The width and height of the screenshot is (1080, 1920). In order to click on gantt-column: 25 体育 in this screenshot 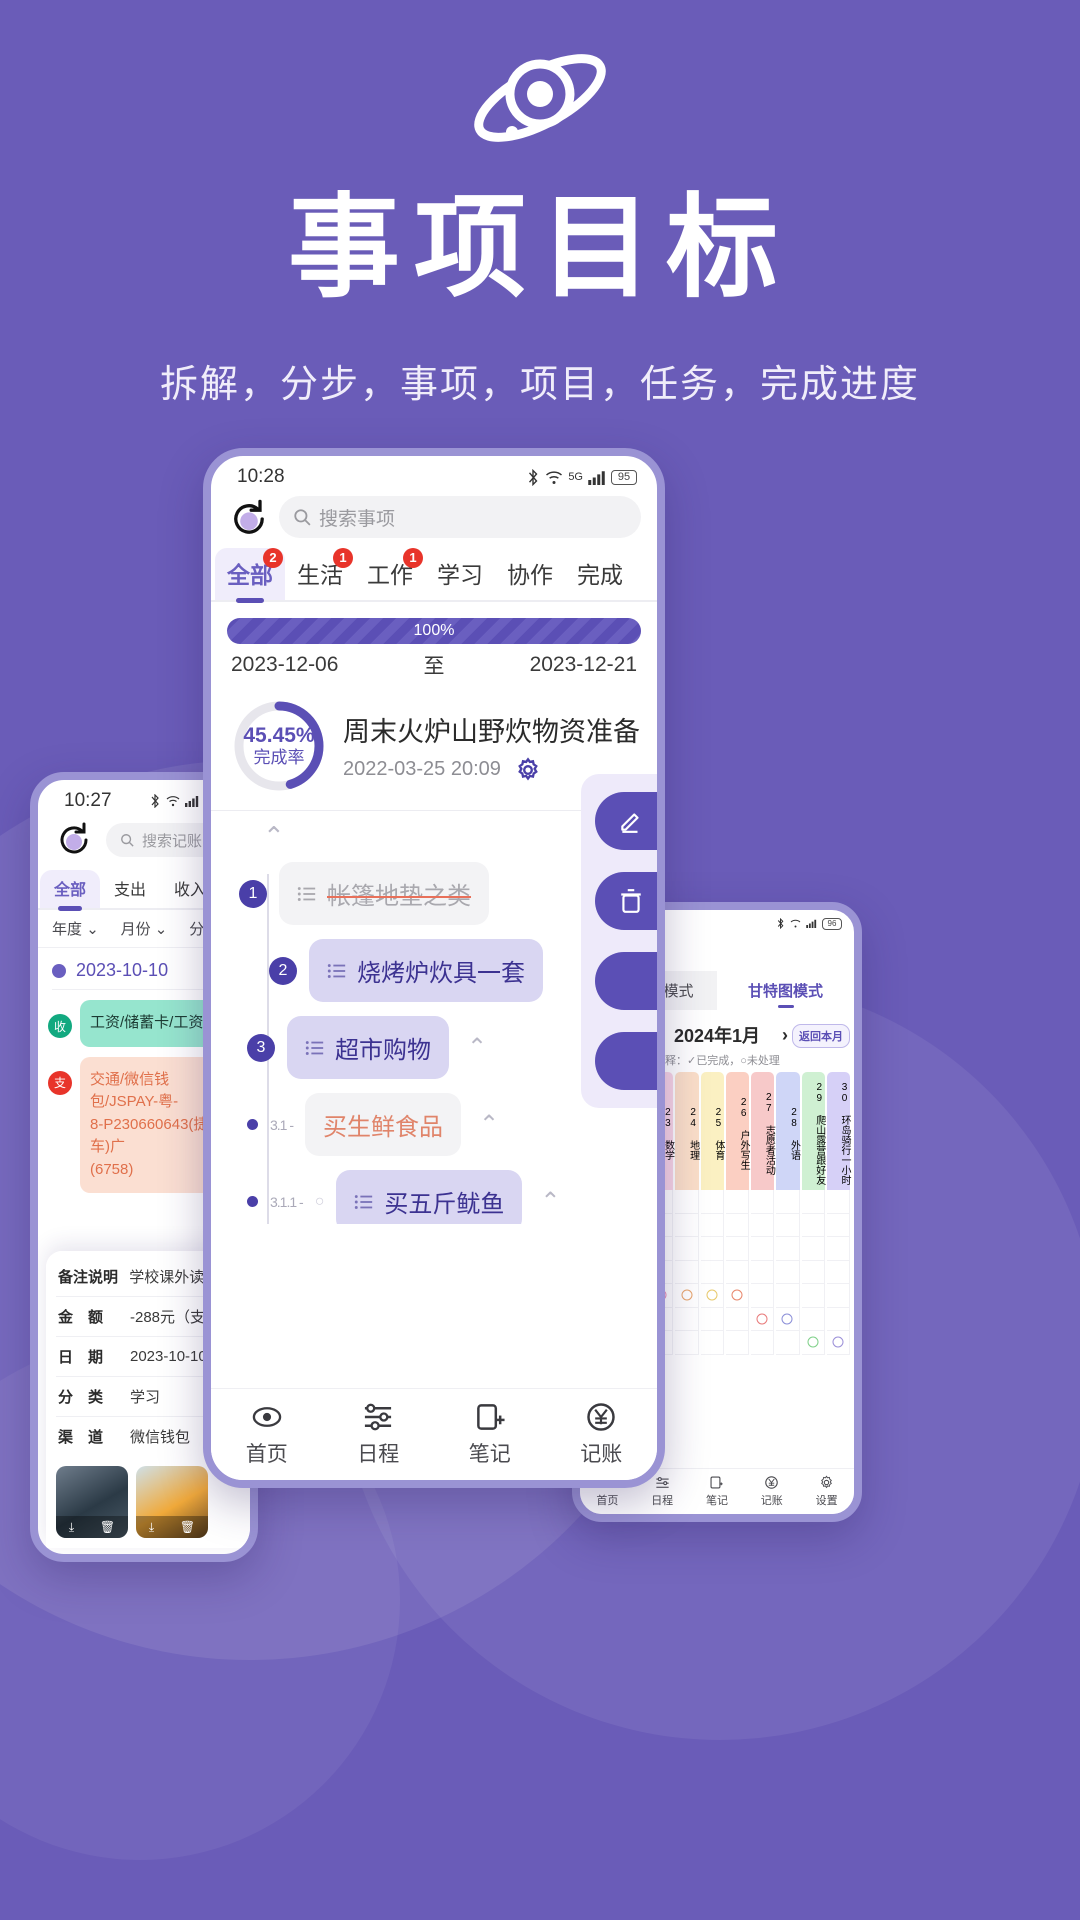, I will do `click(712, 1235)`.